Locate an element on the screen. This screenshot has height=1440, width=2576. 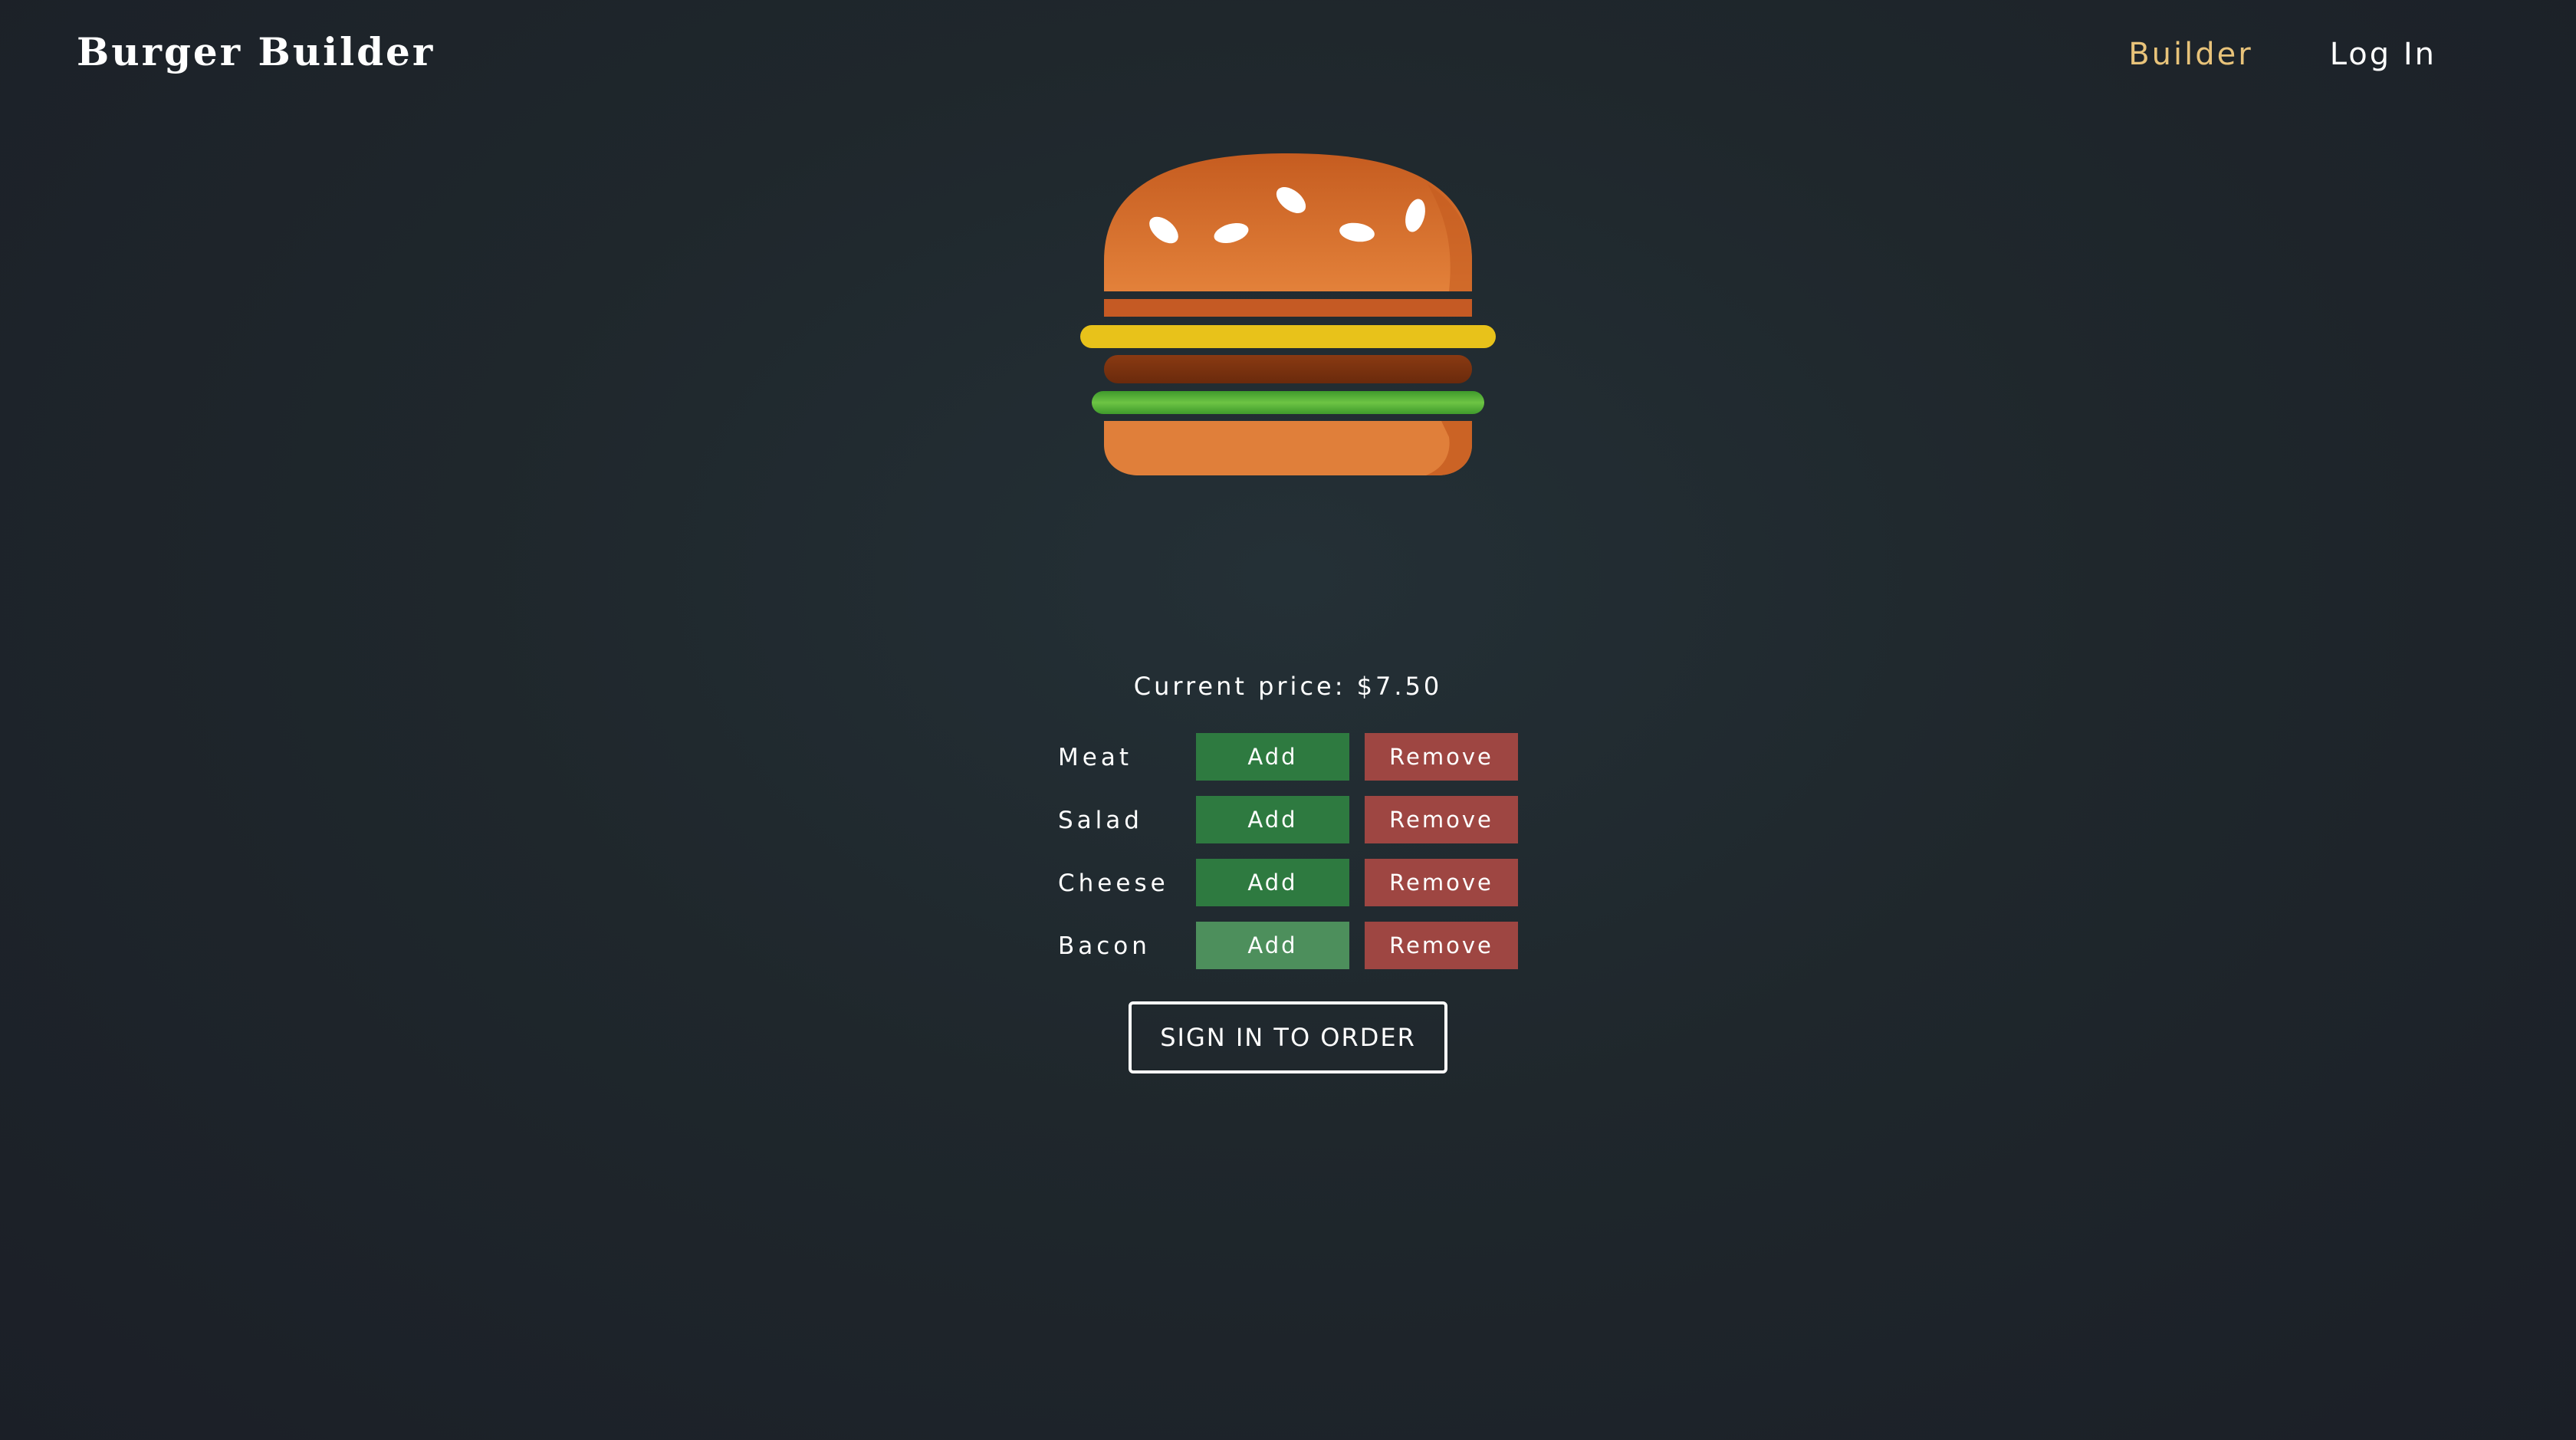
add-cheese-button: Add is located at coordinates (1273, 882).